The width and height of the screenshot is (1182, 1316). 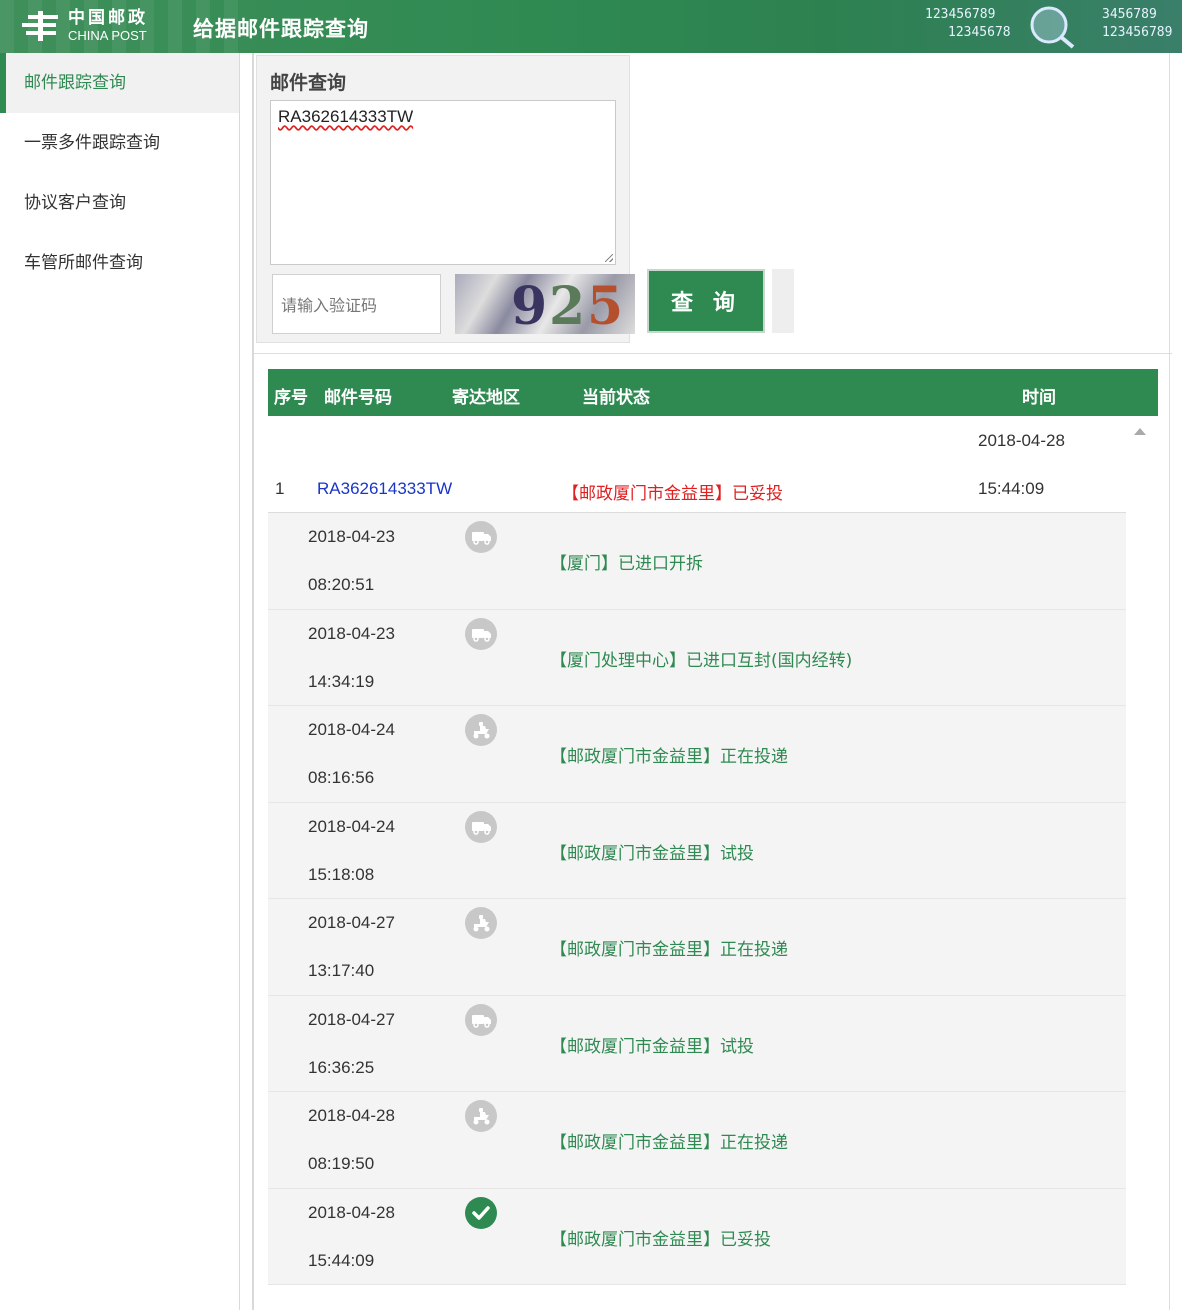 I want to click on china-post-logo-icon, so click(x=41, y=26).